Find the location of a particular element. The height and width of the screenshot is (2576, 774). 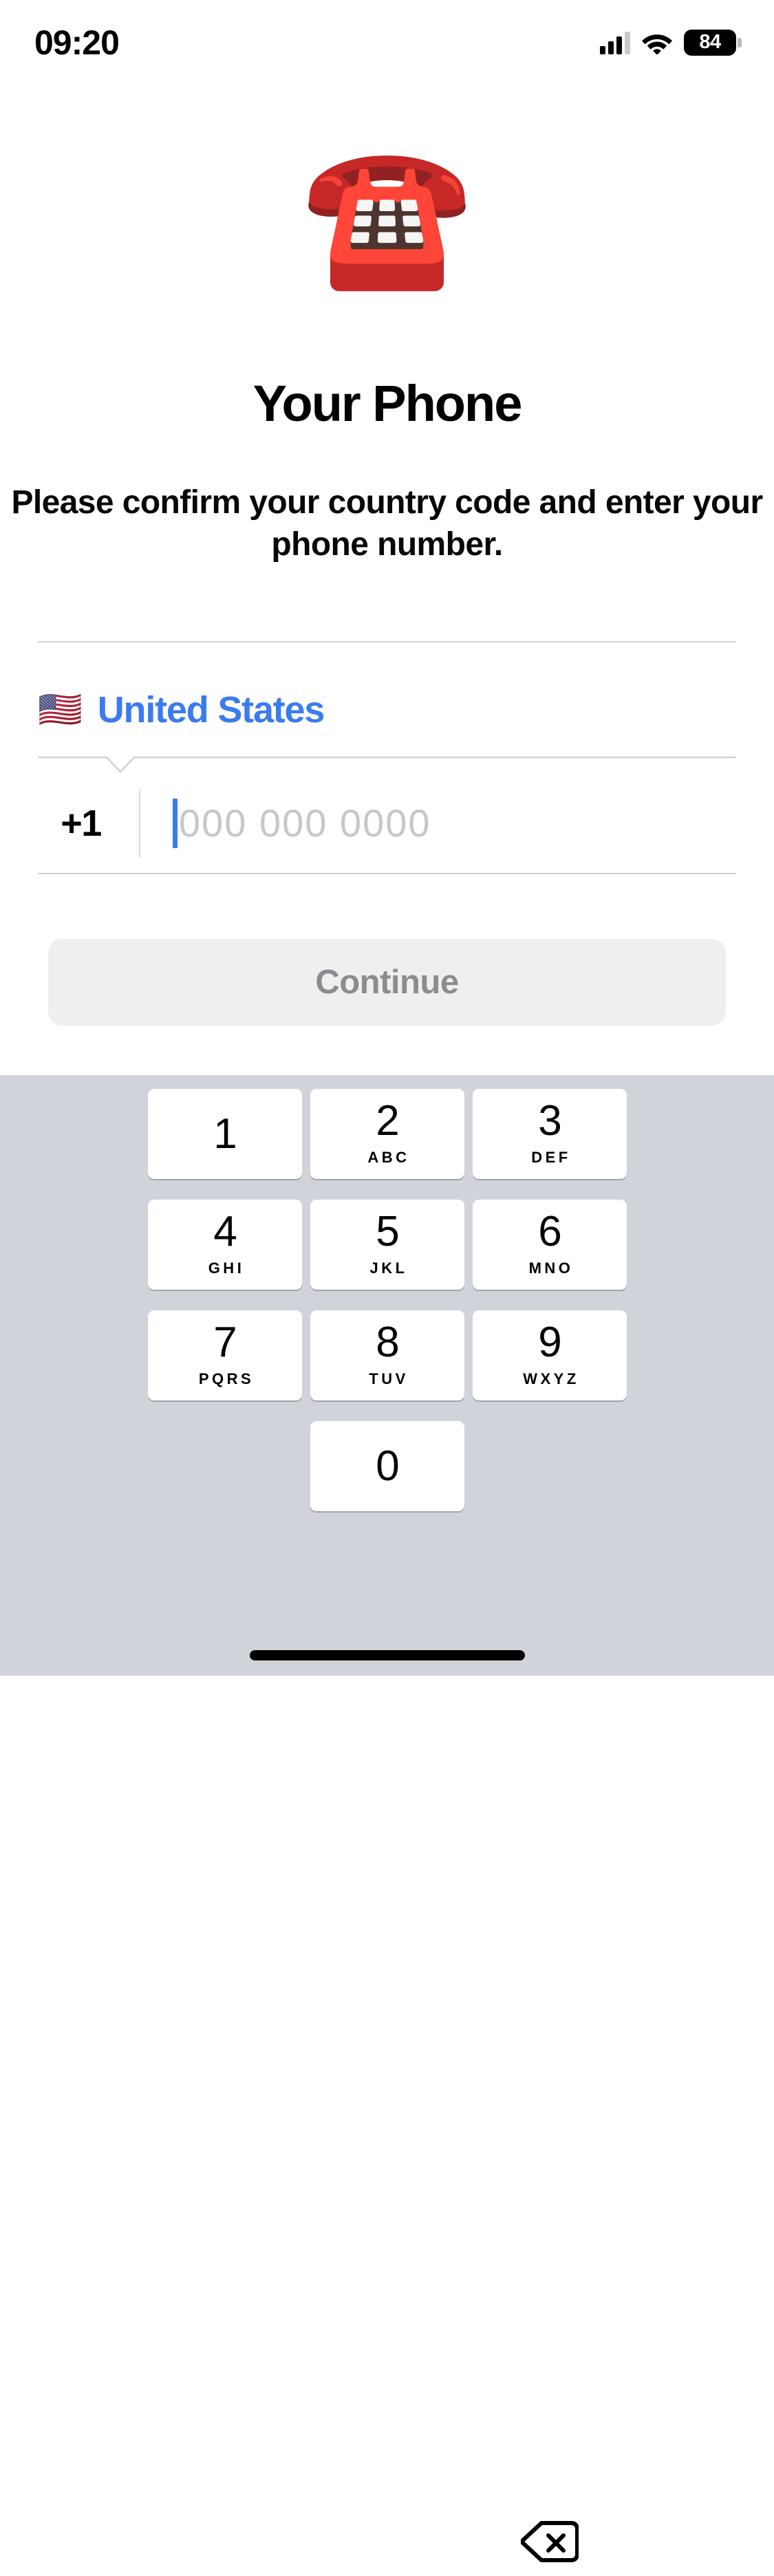

cellular-signal-icon is located at coordinates (615, 42).